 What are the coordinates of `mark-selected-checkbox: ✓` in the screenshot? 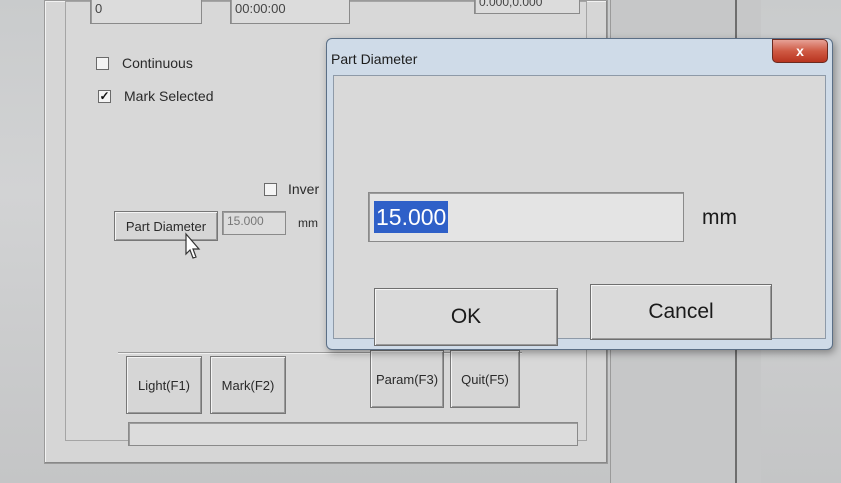 It's located at (104, 96).